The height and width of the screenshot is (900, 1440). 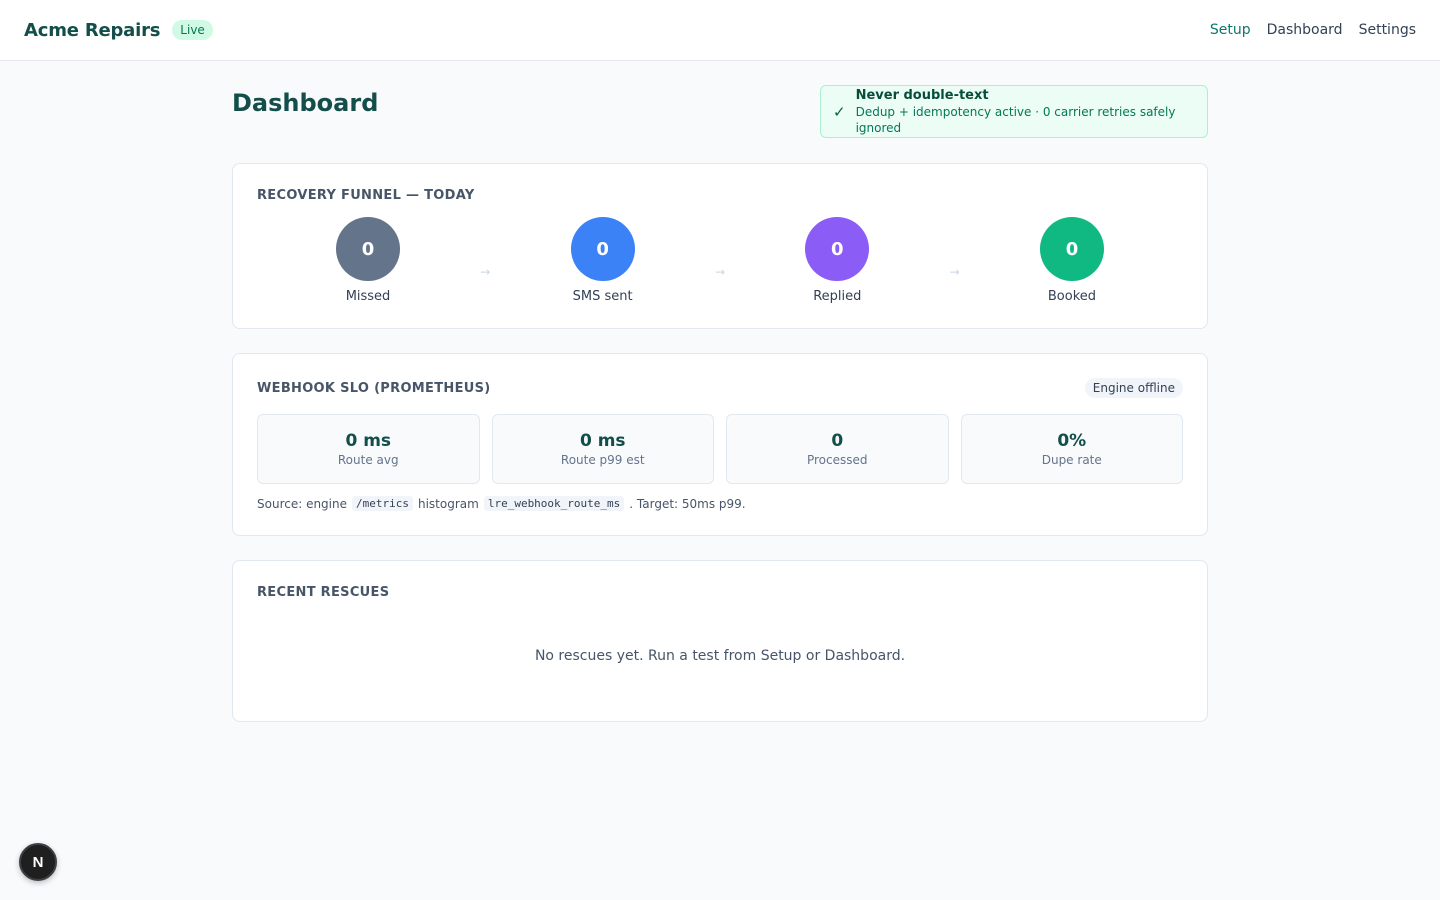 I want to click on webhook-slo-header: Webhook SLO (Prometheus) Engine offline, so click(x=720, y=388).